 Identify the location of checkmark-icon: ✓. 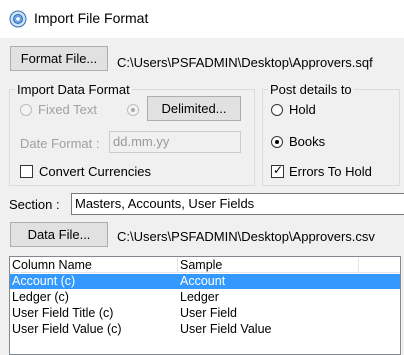
(278, 170).